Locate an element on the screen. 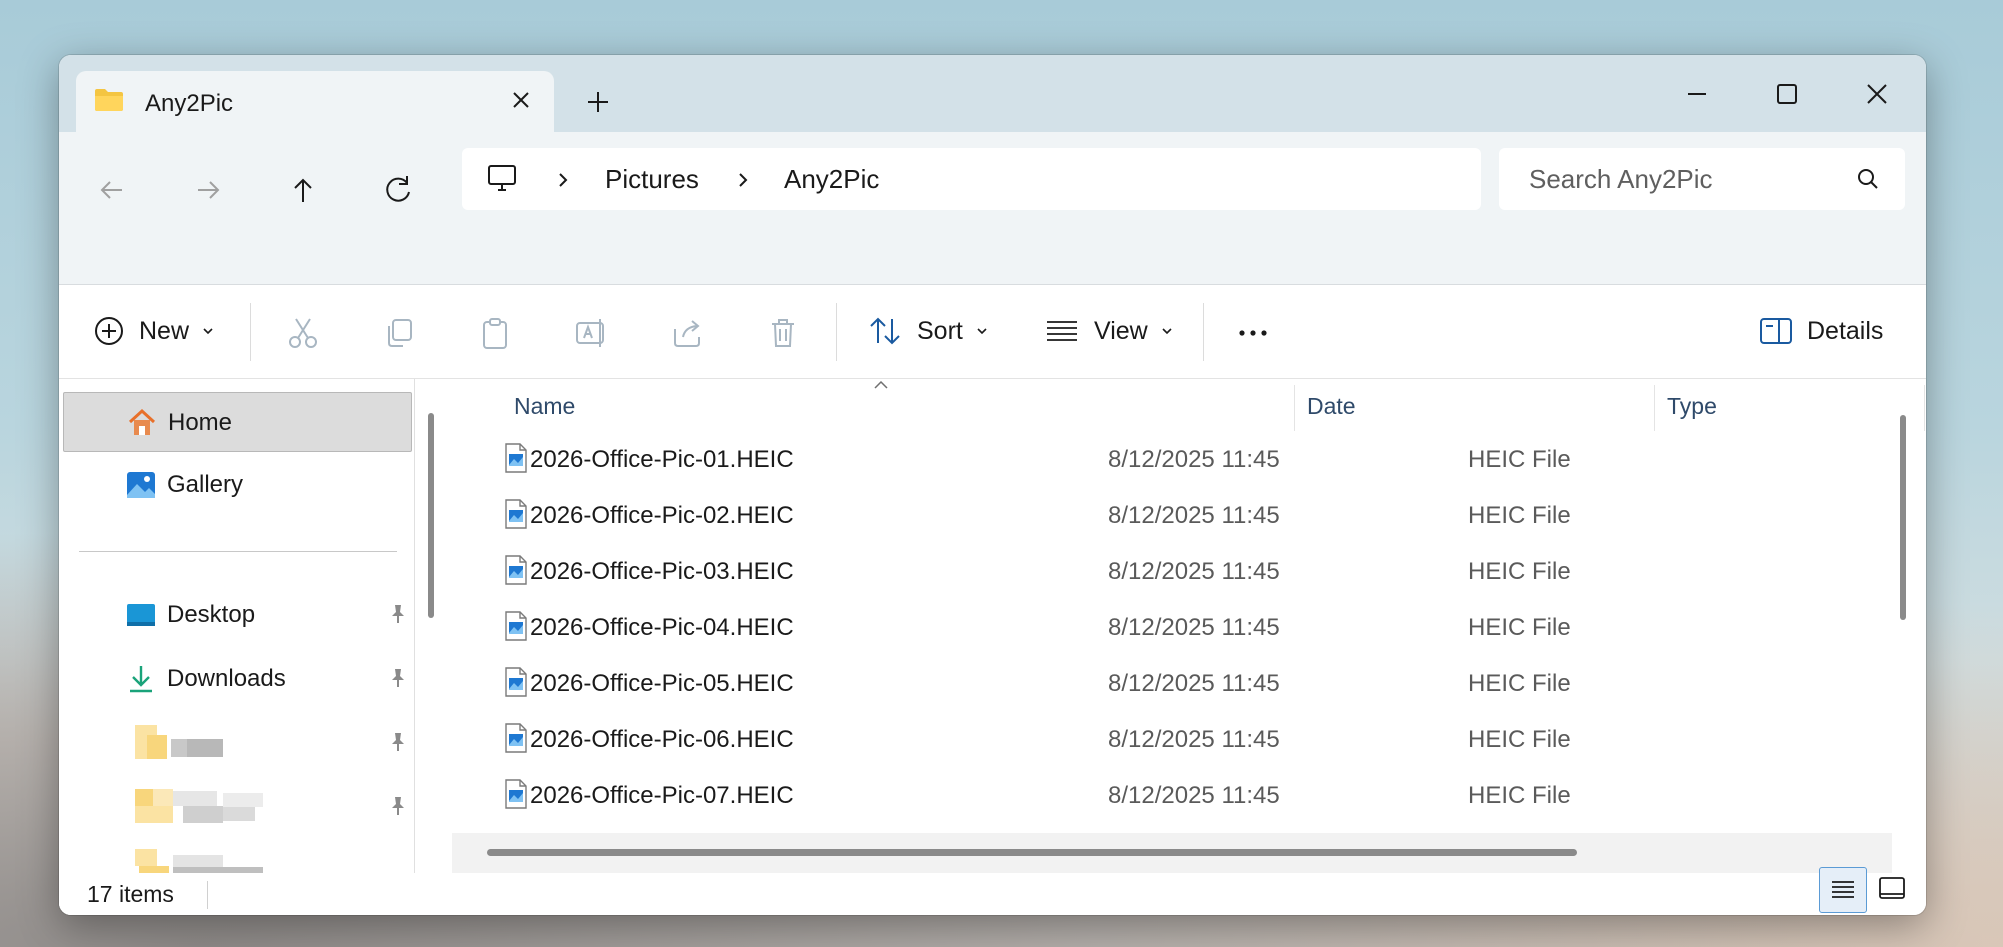  sidebar-item-gallery: Gallery is located at coordinates (237, 485).